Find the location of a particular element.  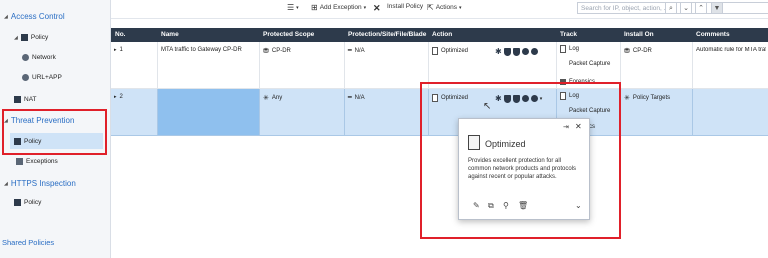

protected-scope-cell: ✳ Any is located at coordinates (272, 98).